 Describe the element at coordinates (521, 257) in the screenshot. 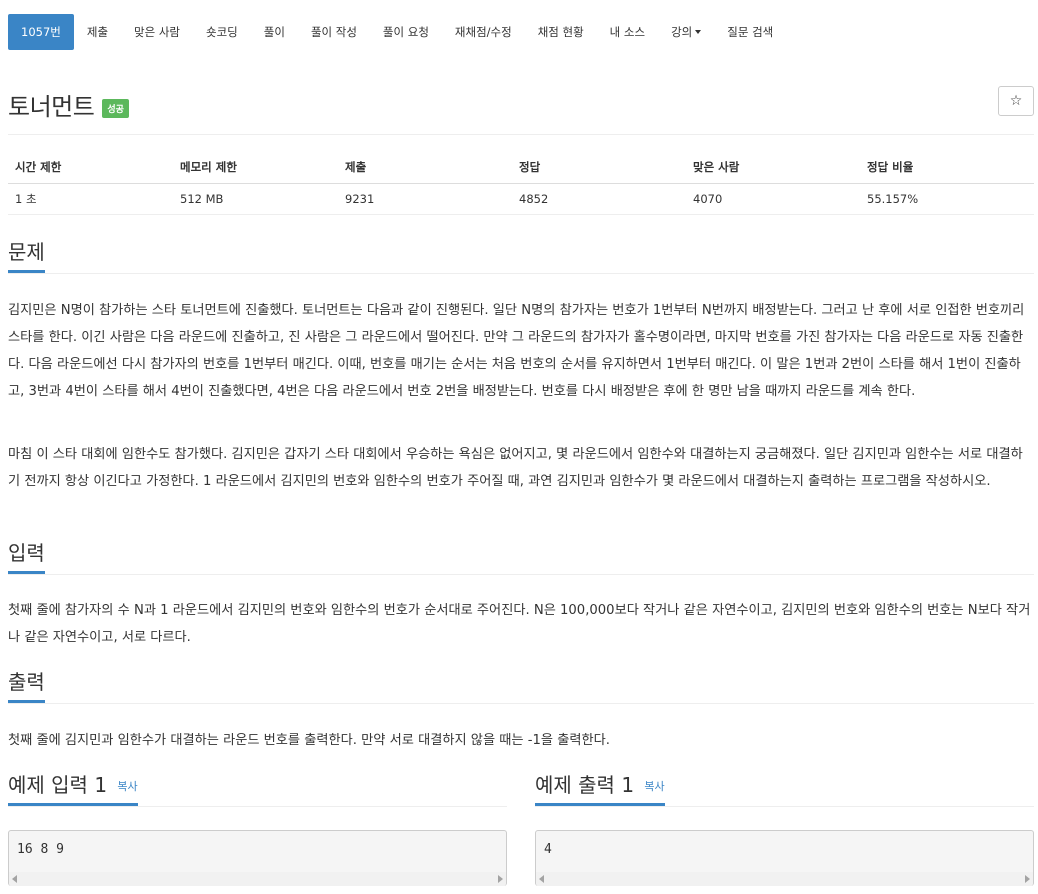

I see `problem-description-heading: 문제` at that location.